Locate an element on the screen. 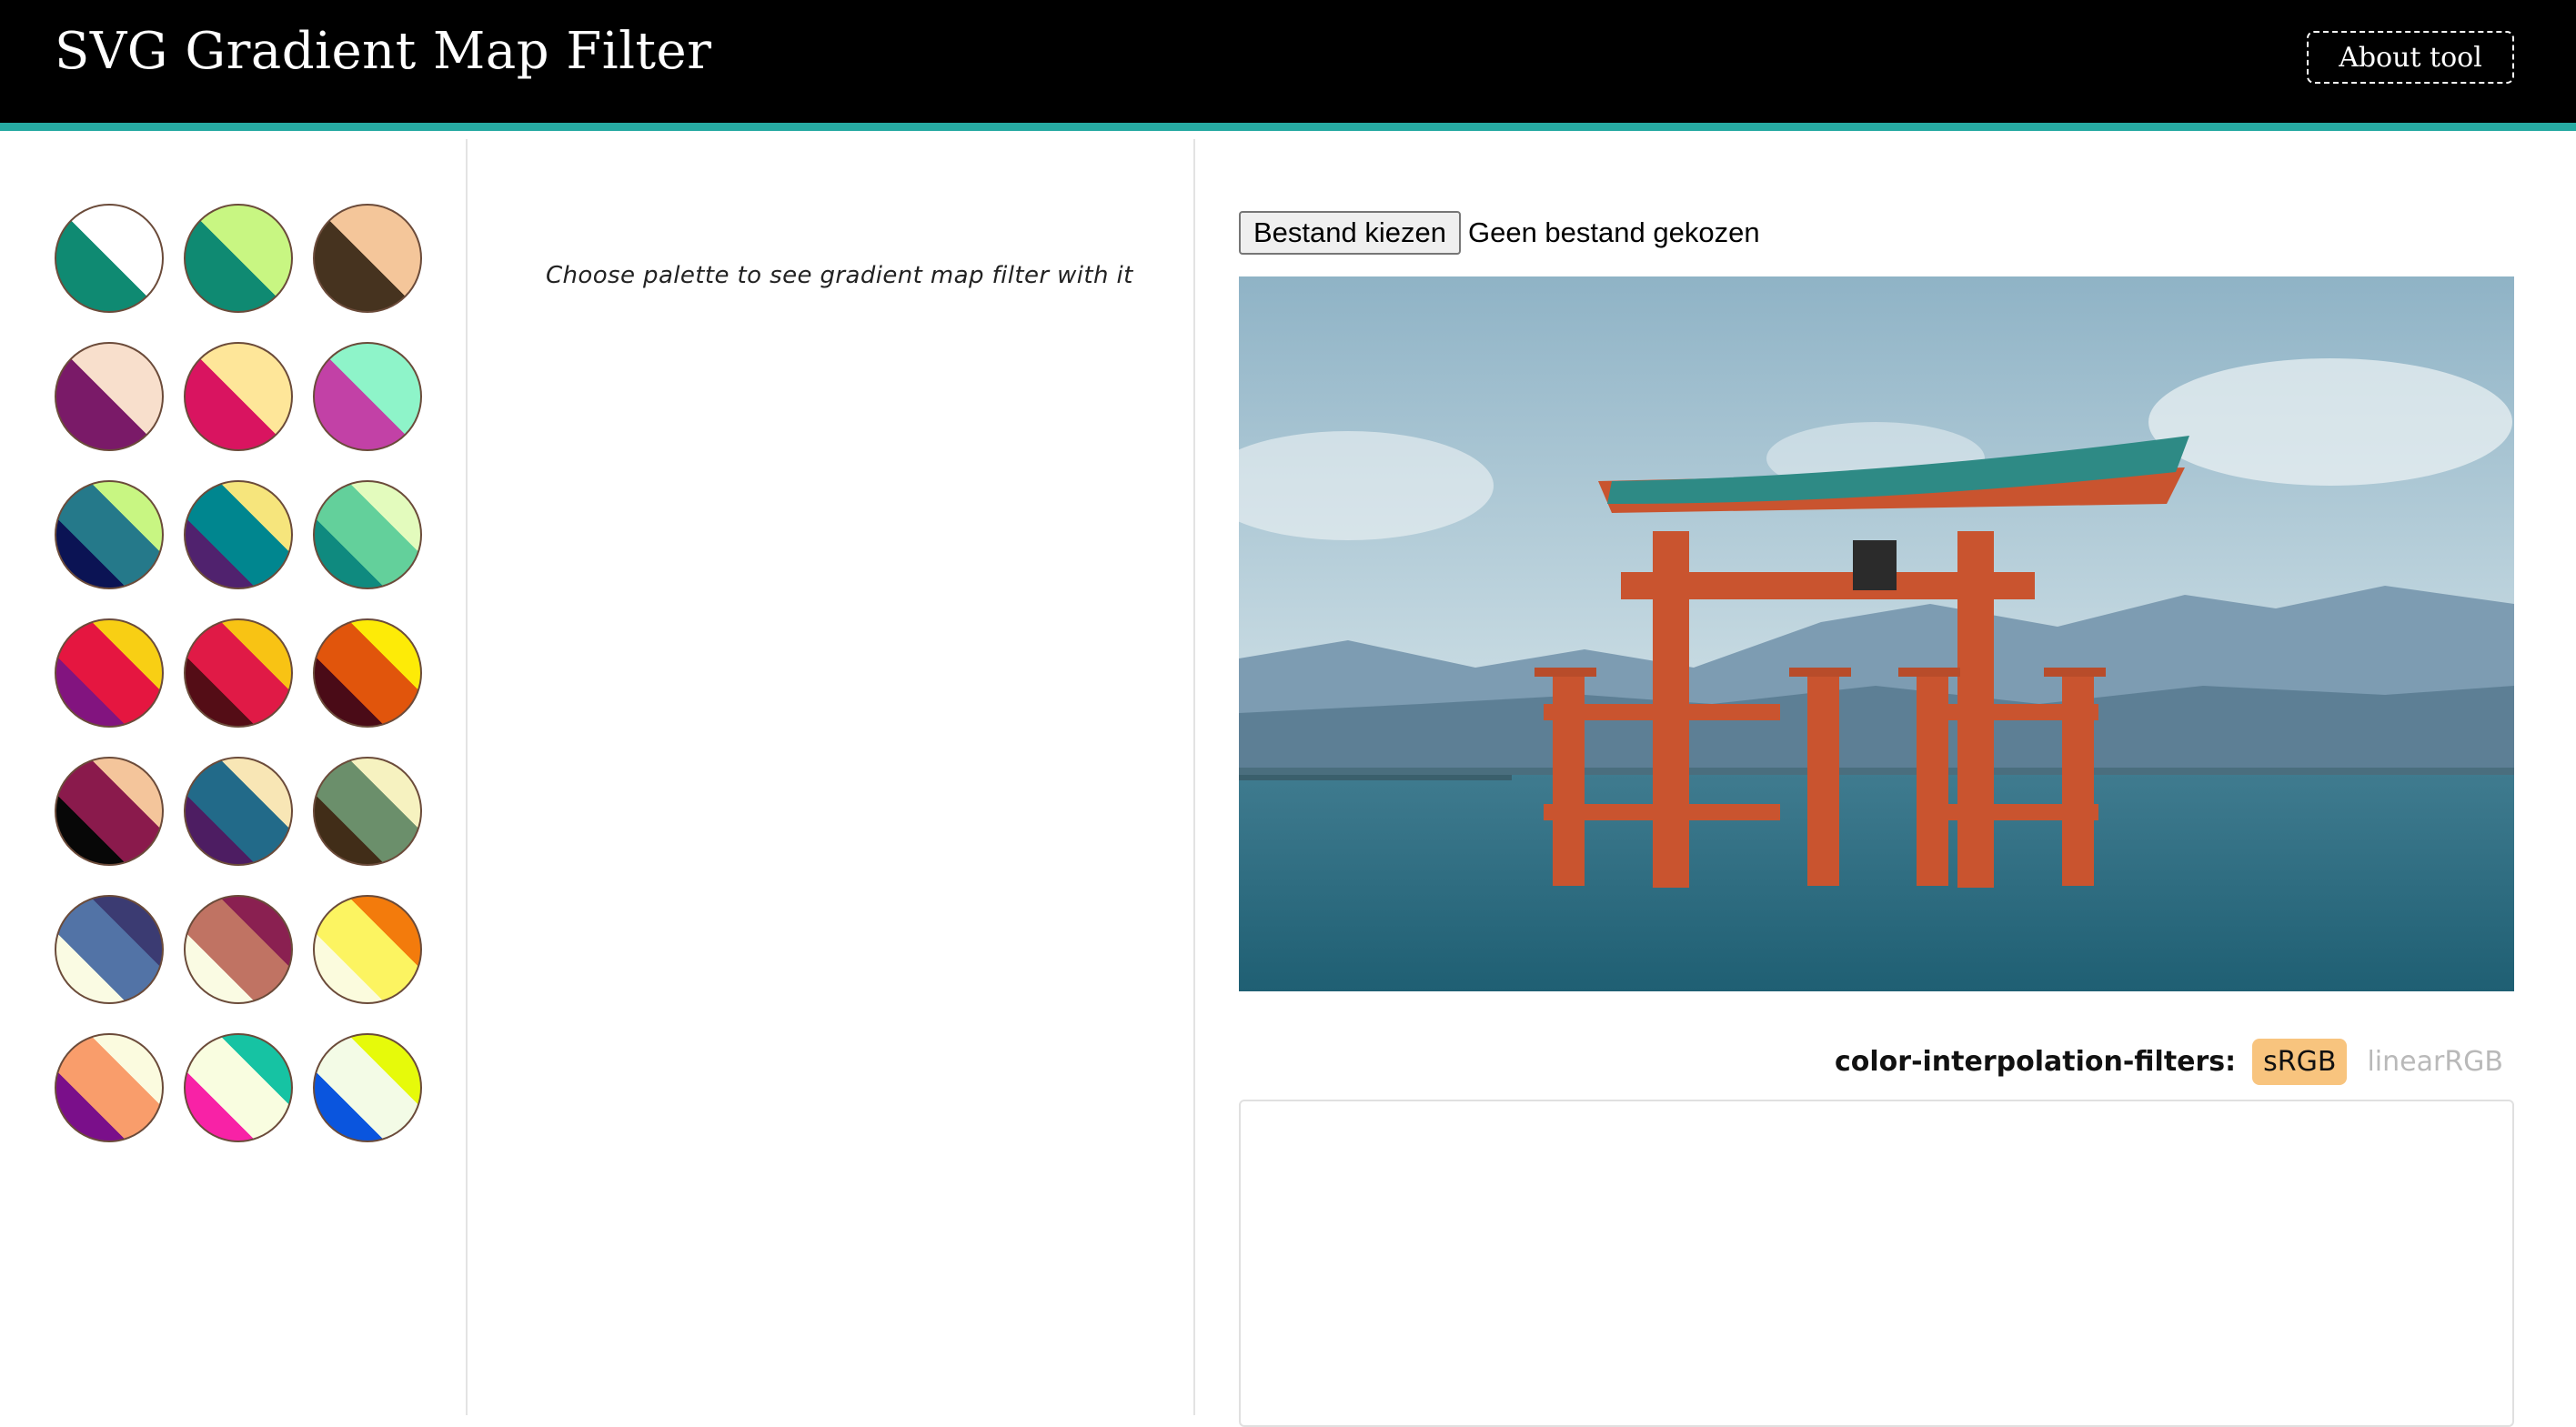  cif-label: color-interpolation-filters: is located at coordinates (2035, 1062).